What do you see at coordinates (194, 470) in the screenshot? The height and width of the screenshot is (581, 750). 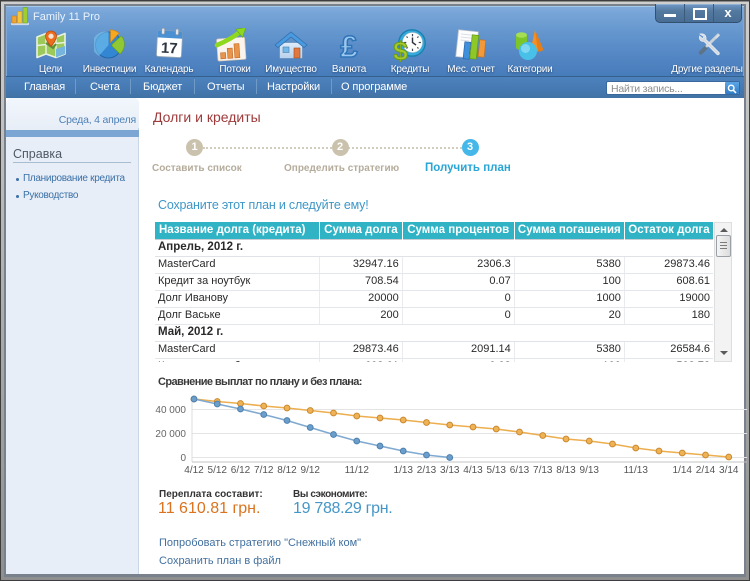 I see `svg-text: 4/12` at bounding box center [194, 470].